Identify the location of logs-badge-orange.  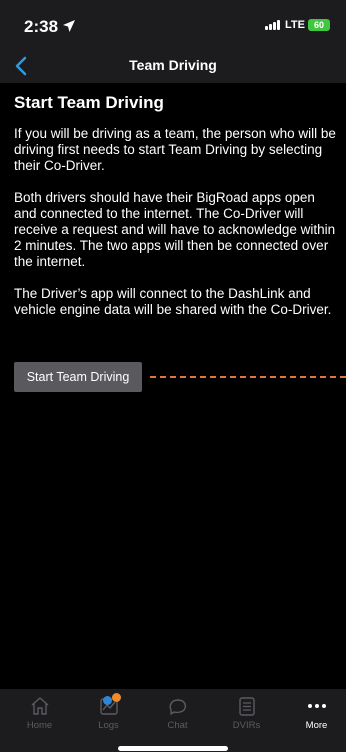
(116, 697).